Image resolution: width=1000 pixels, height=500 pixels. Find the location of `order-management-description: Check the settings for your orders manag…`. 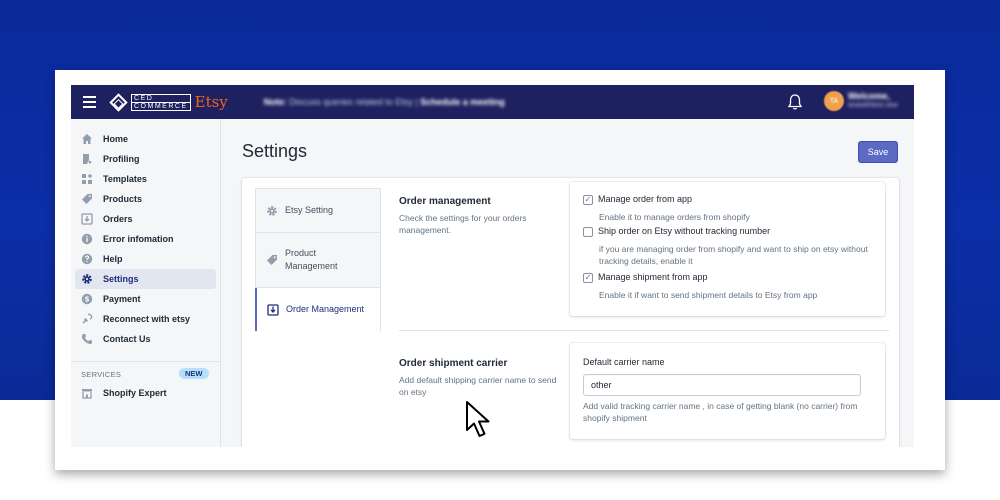

order-management-description: Check the settings for your orders manag… is located at coordinates (463, 224).